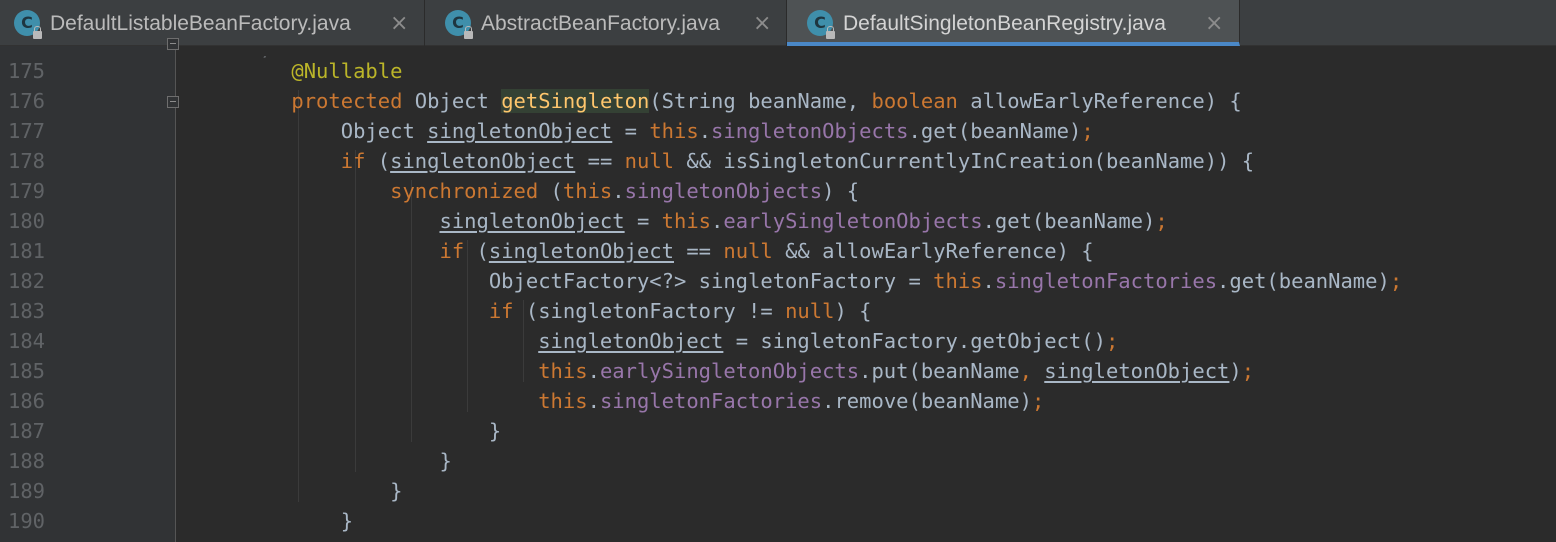 This screenshot has height=542, width=1556. Describe the element at coordinates (933, 251) in the screenshot. I see `code-token: && allowEarlyReference) {` at that location.